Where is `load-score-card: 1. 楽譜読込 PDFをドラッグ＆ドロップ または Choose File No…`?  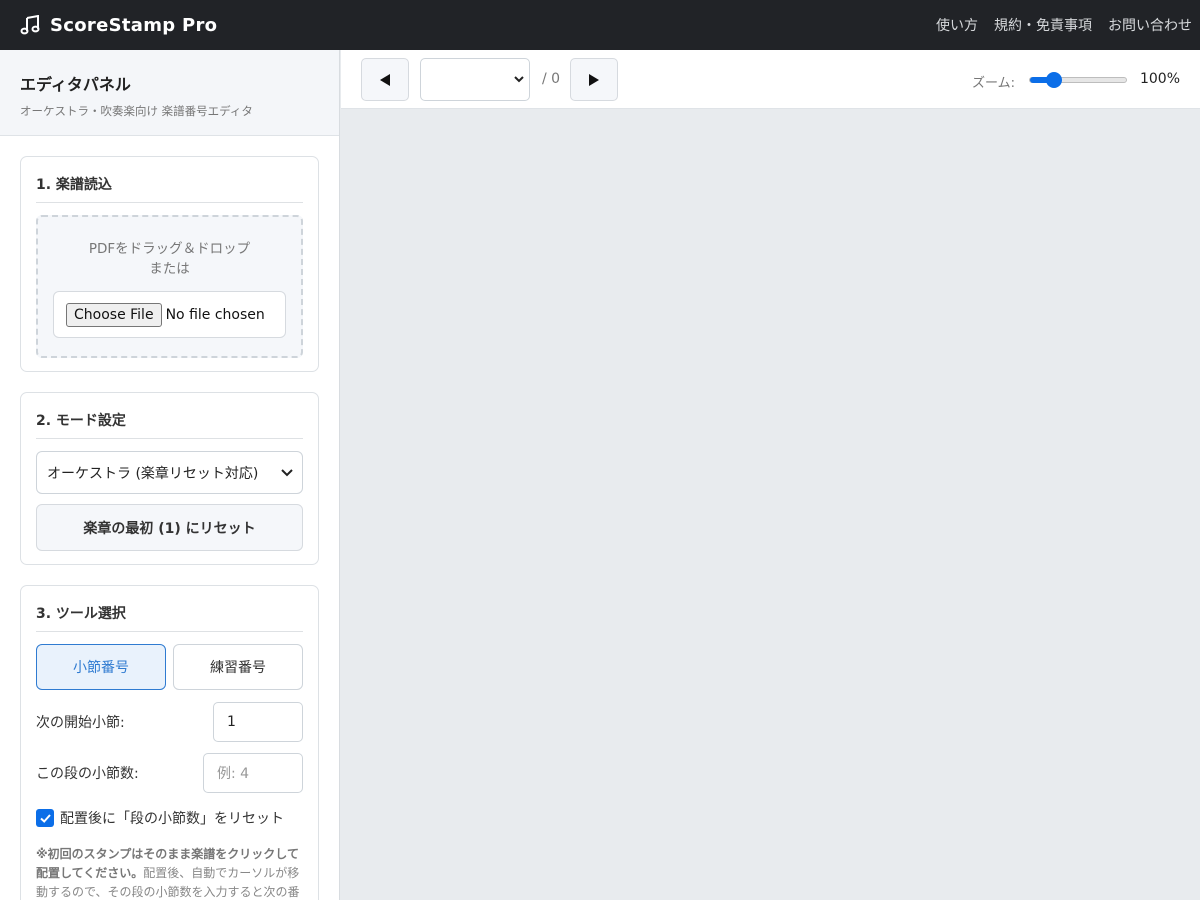
load-score-card: 1. 楽譜読込 PDFをドラッグ＆ドロップ または Choose File No… is located at coordinates (169, 264).